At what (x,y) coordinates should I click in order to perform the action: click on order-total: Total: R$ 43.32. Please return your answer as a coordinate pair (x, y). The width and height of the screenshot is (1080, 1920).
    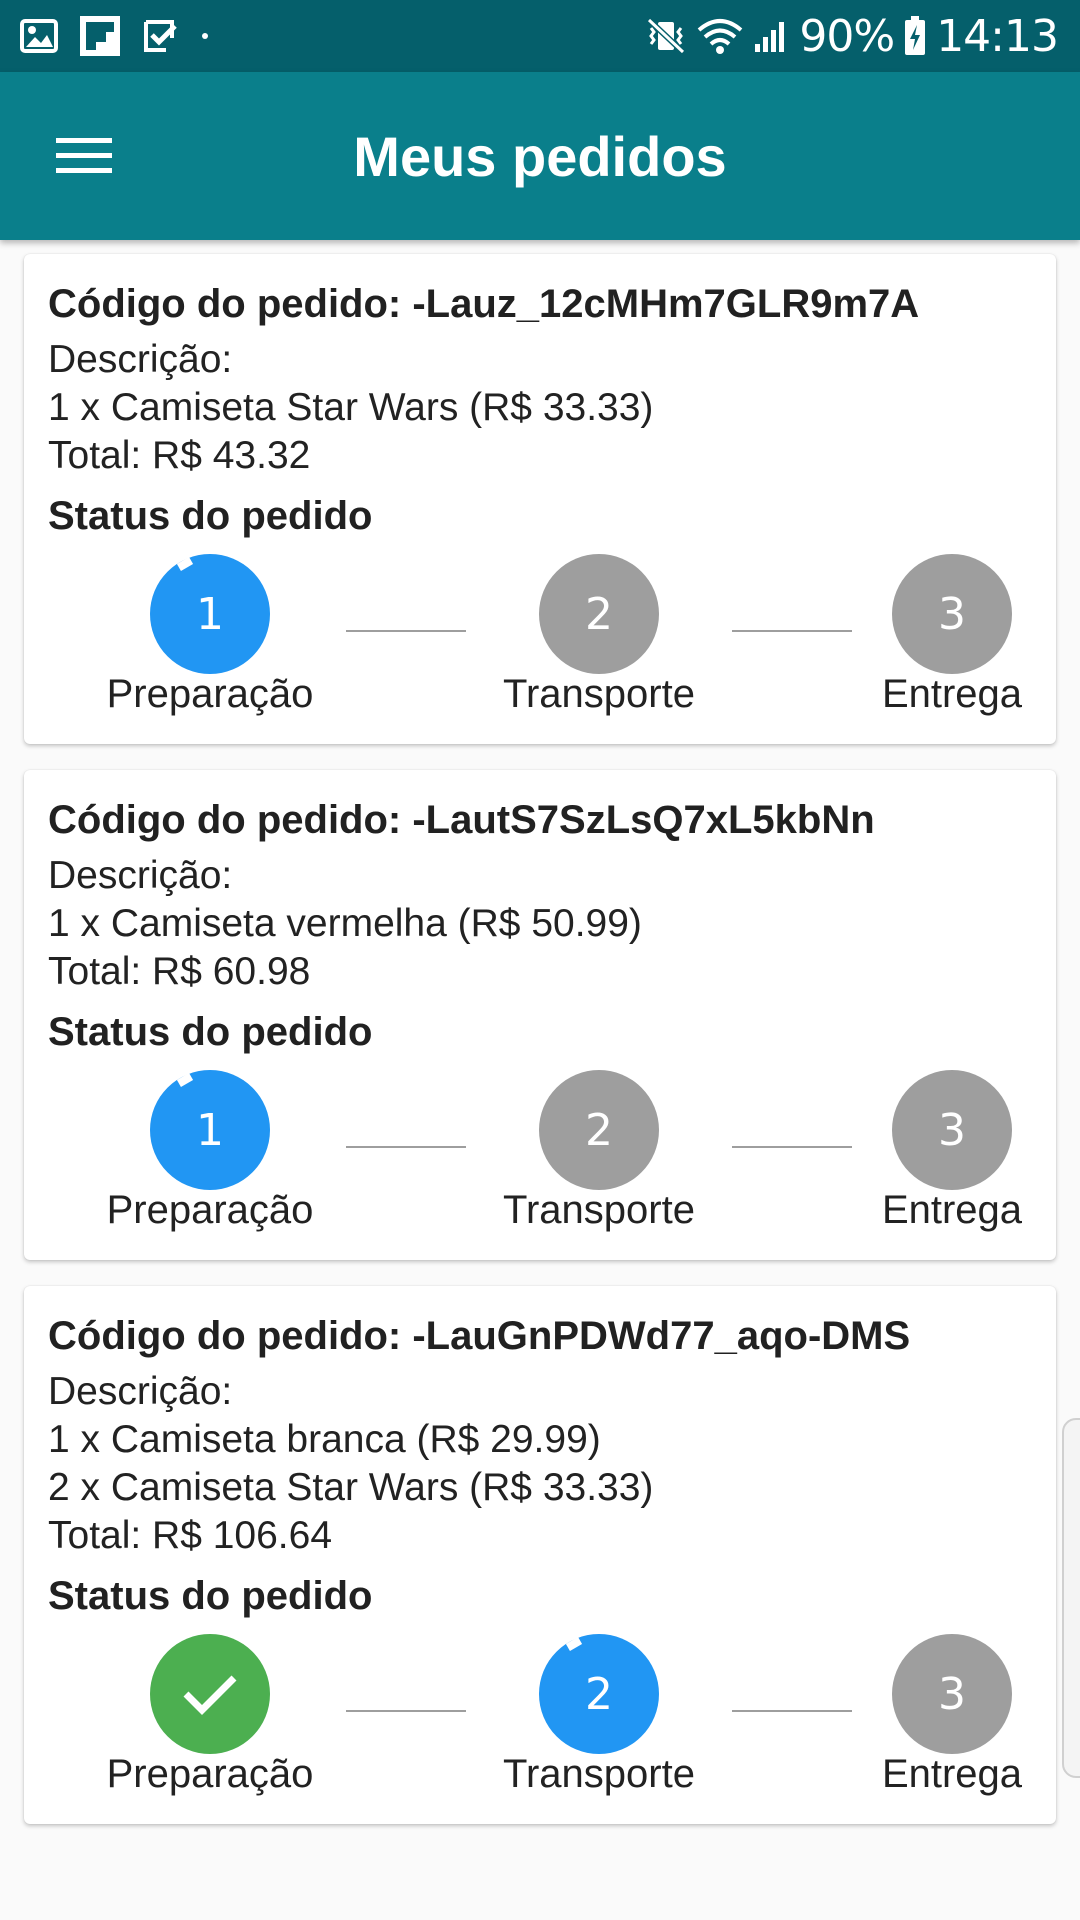
    Looking at the image, I should click on (179, 455).